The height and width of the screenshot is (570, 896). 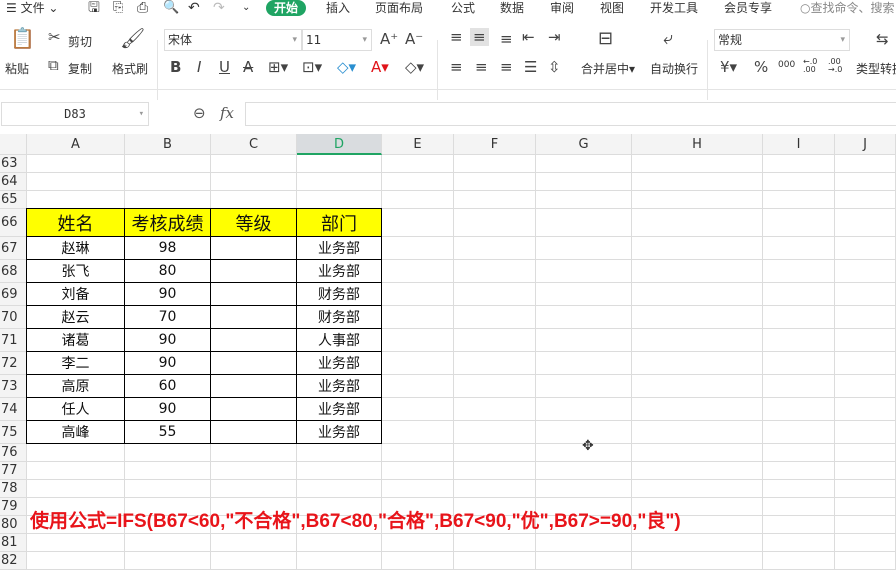 I want to click on tab-formulas: 公式, so click(x=463, y=8).